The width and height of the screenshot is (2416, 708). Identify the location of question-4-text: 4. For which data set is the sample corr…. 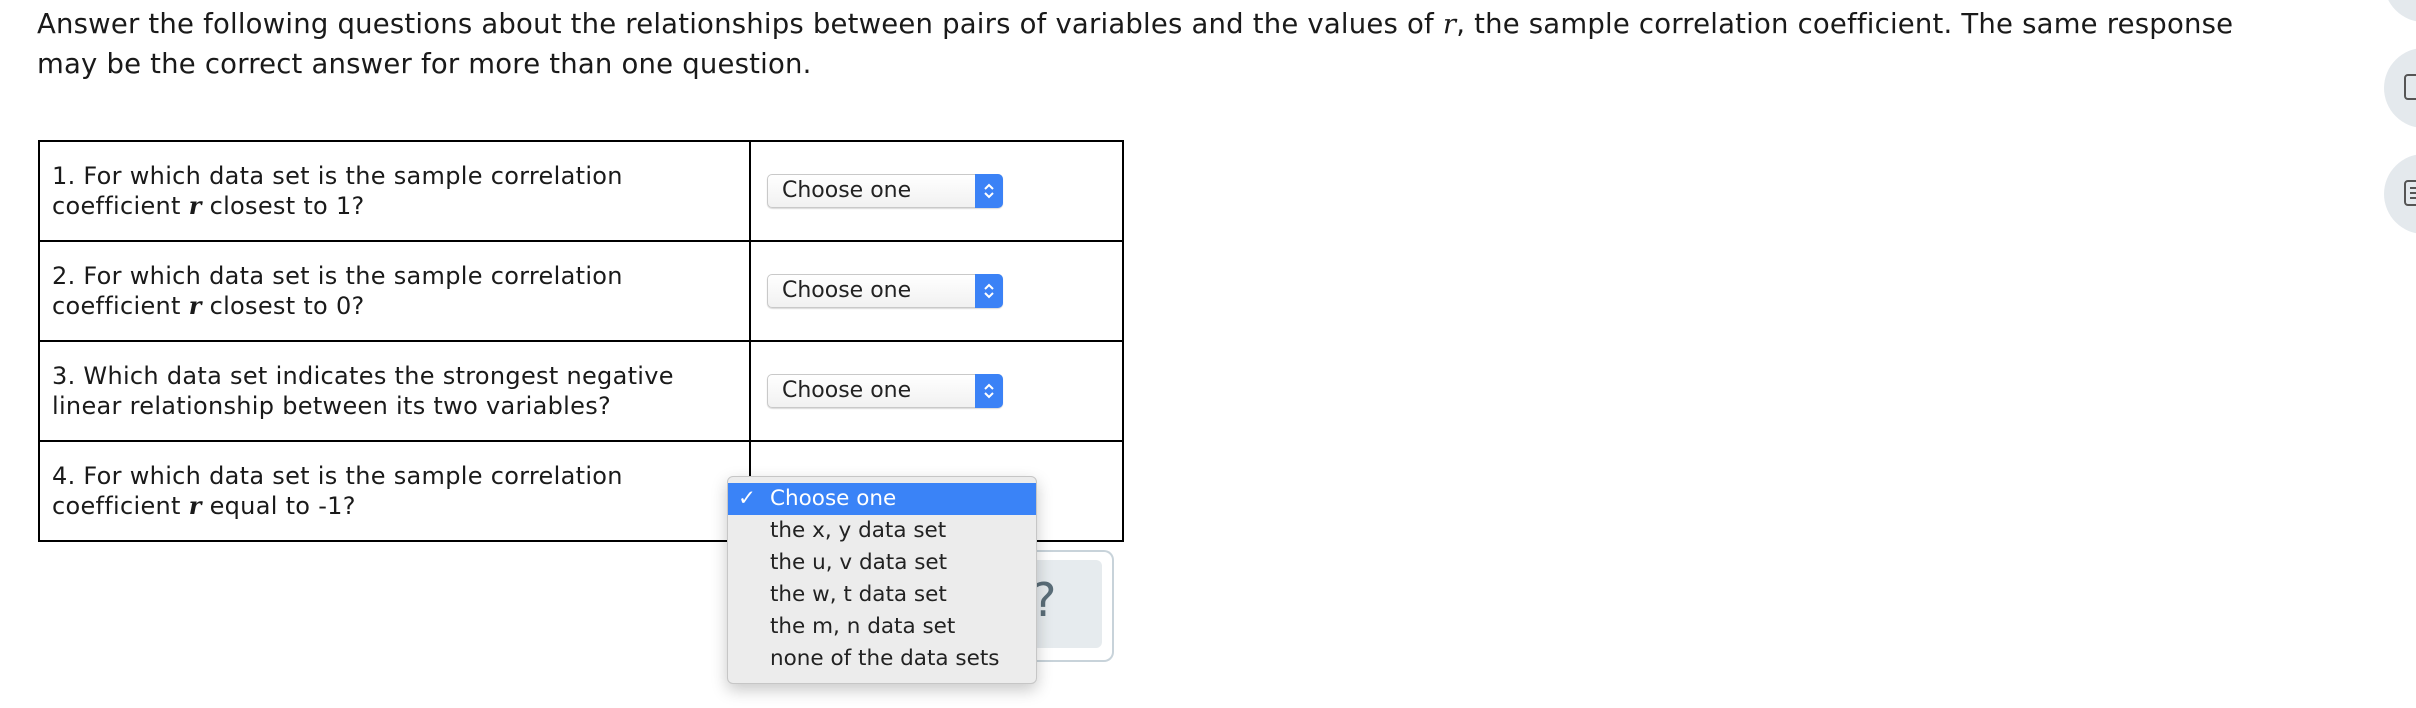
(394, 491).